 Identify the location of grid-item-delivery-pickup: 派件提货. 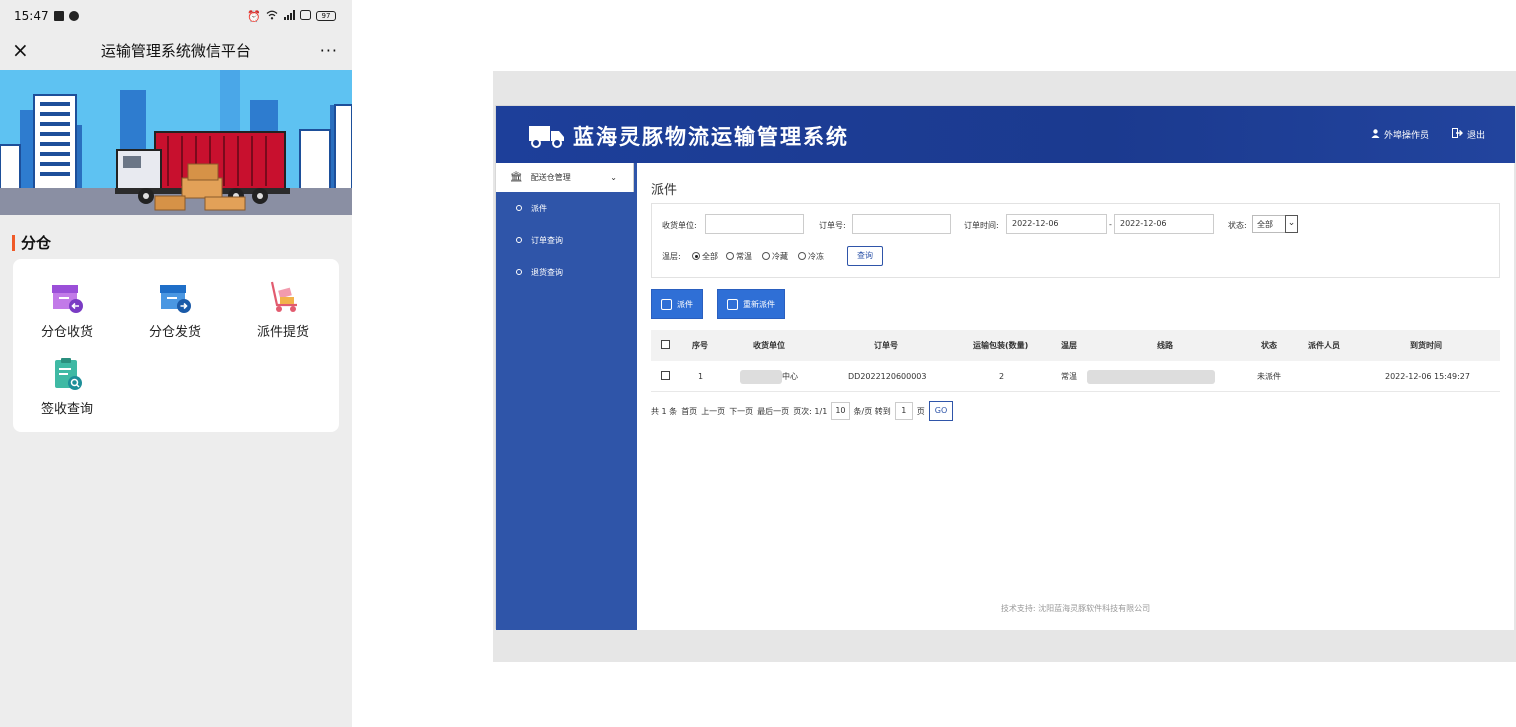
(283, 309).